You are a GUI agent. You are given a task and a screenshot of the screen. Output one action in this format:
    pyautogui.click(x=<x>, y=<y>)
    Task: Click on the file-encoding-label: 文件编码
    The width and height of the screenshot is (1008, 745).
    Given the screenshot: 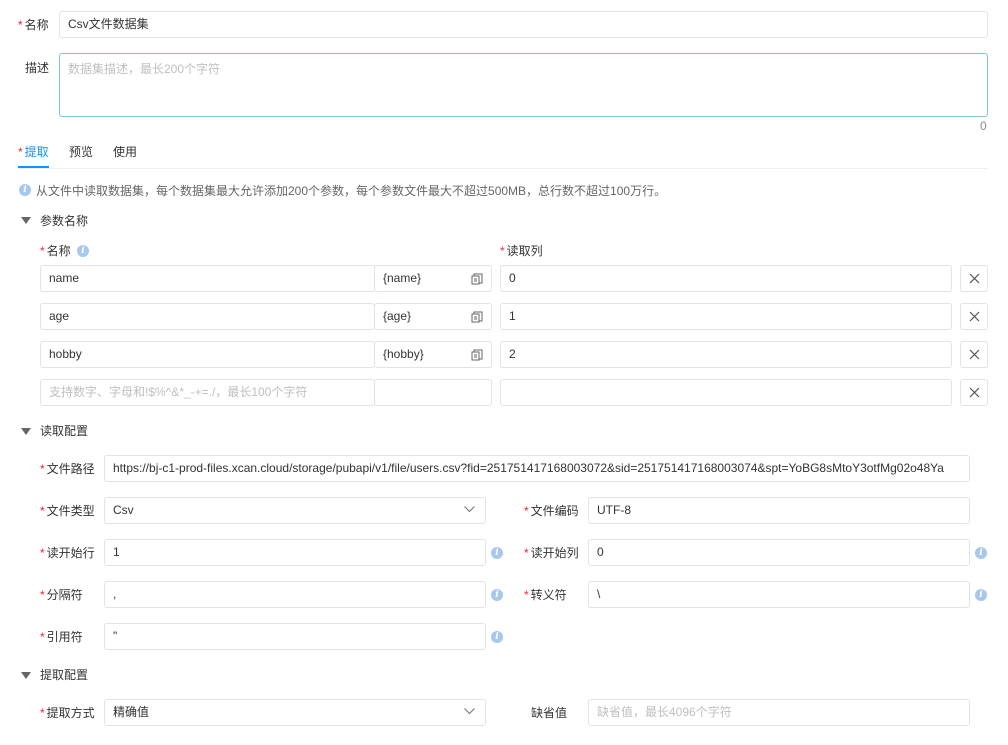 What is the action you would take?
    pyautogui.click(x=551, y=511)
    